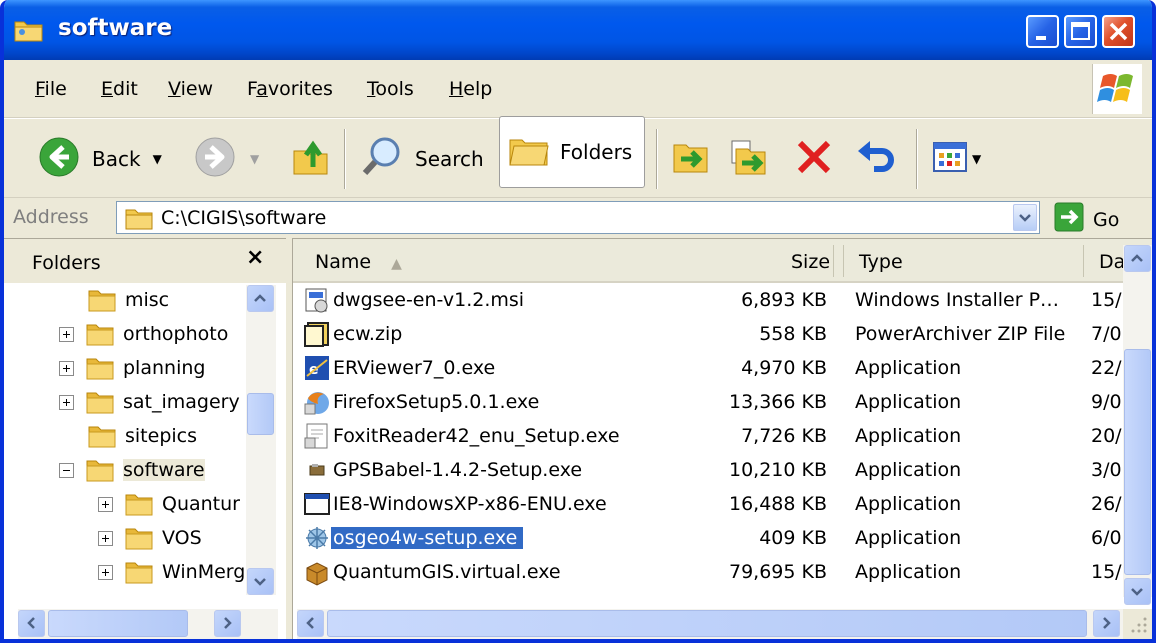 This screenshot has width=1156, height=643. What do you see at coordinates (317, 572) in the screenshot?
I see `package-box-icon` at bounding box center [317, 572].